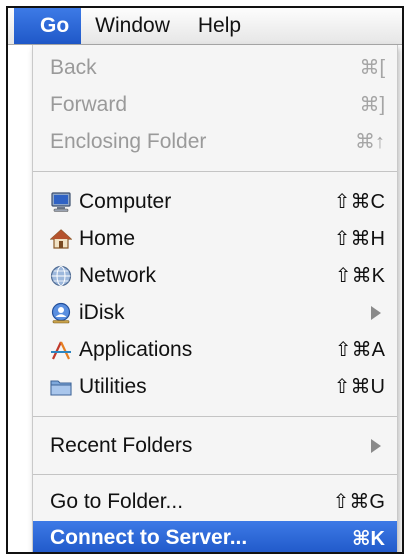 This screenshot has height=559, width=420. I want to click on menu-item-network: Network ⇧⌘K, so click(215, 275).